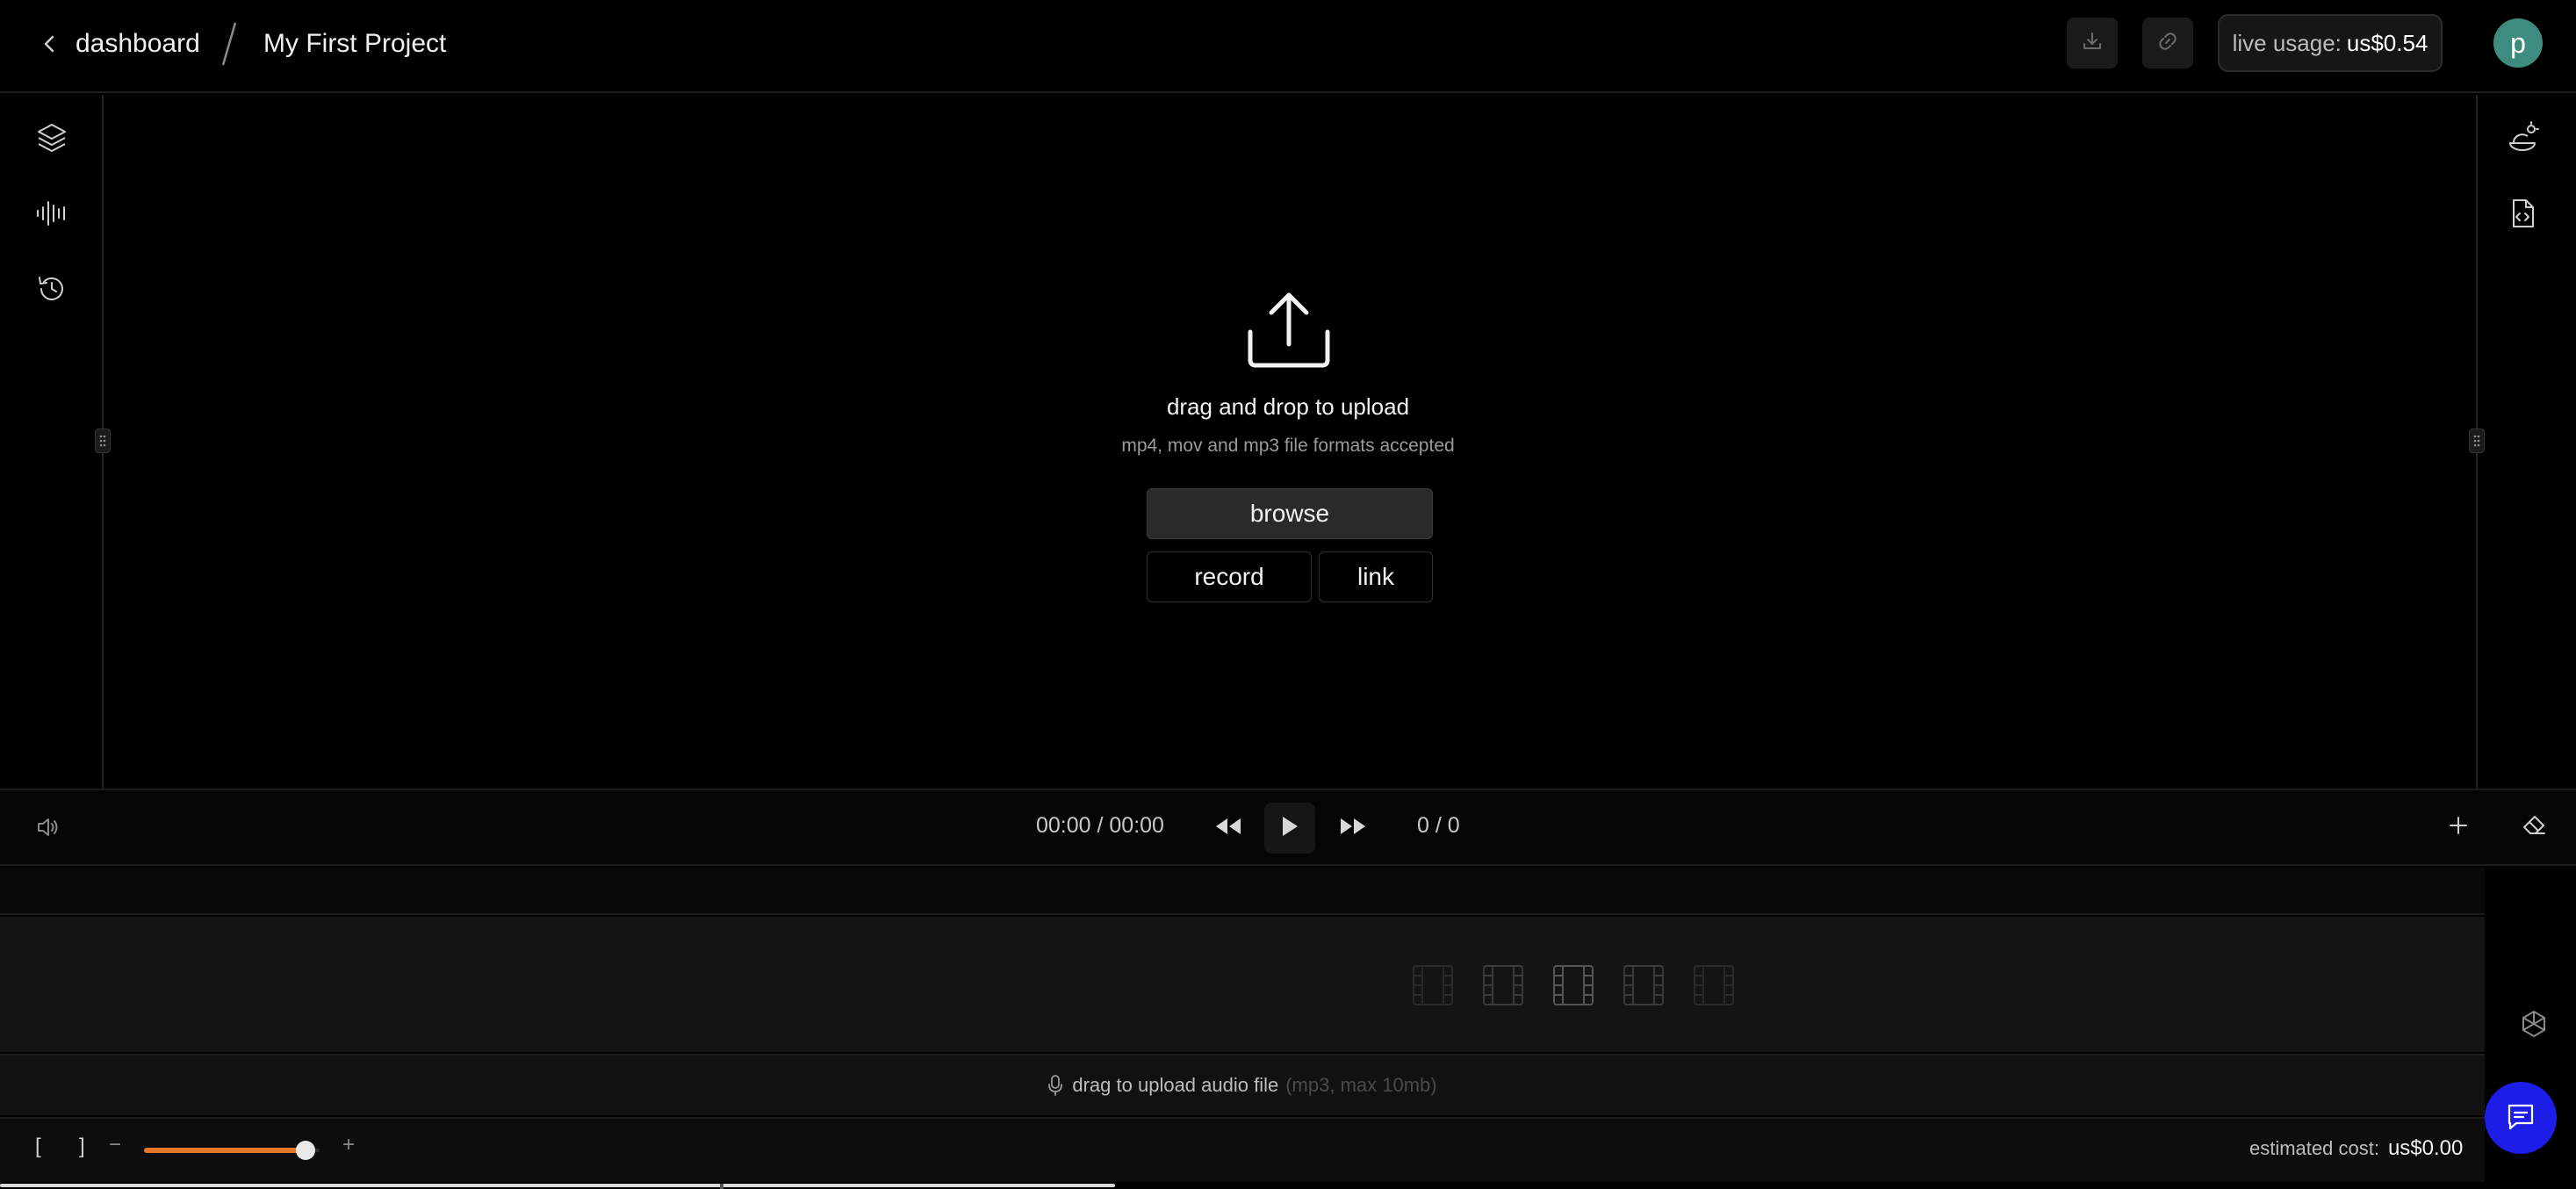 This screenshot has height=1189, width=2576. What do you see at coordinates (1242, 1153) in the screenshot?
I see `timeline-footer` at bounding box center [1242, 1153].